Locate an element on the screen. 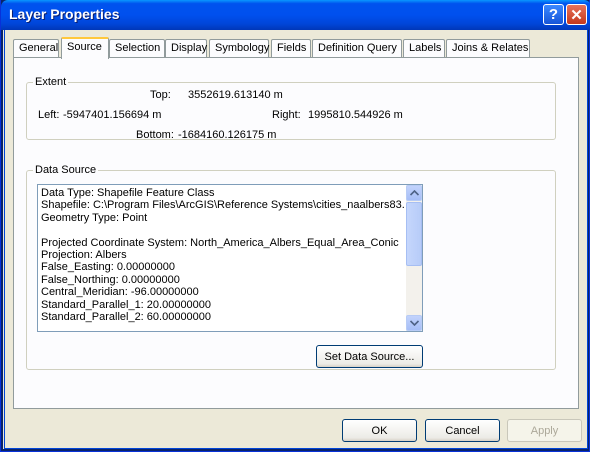  close-icon: ✕ is located at coordinates (576, 15).